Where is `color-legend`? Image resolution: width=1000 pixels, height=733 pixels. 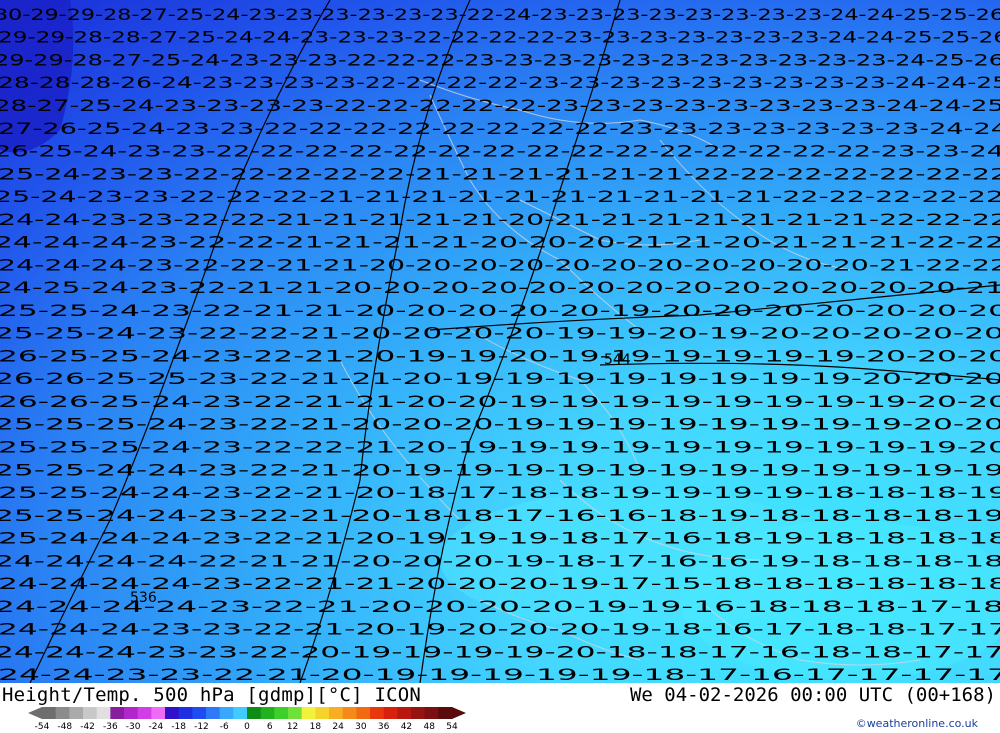 color-legend is located at coordinates (247, 713).